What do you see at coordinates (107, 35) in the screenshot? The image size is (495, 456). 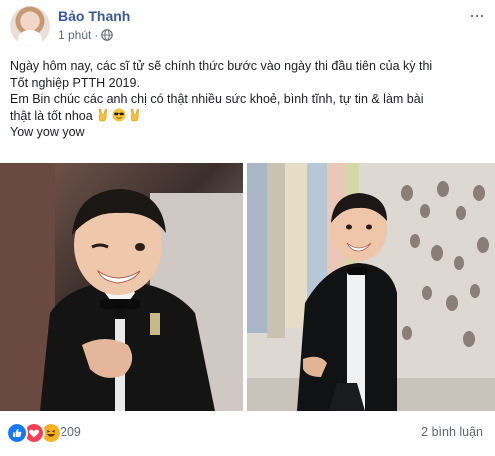 I see `globe-icon` at bounding box center [107, 35].